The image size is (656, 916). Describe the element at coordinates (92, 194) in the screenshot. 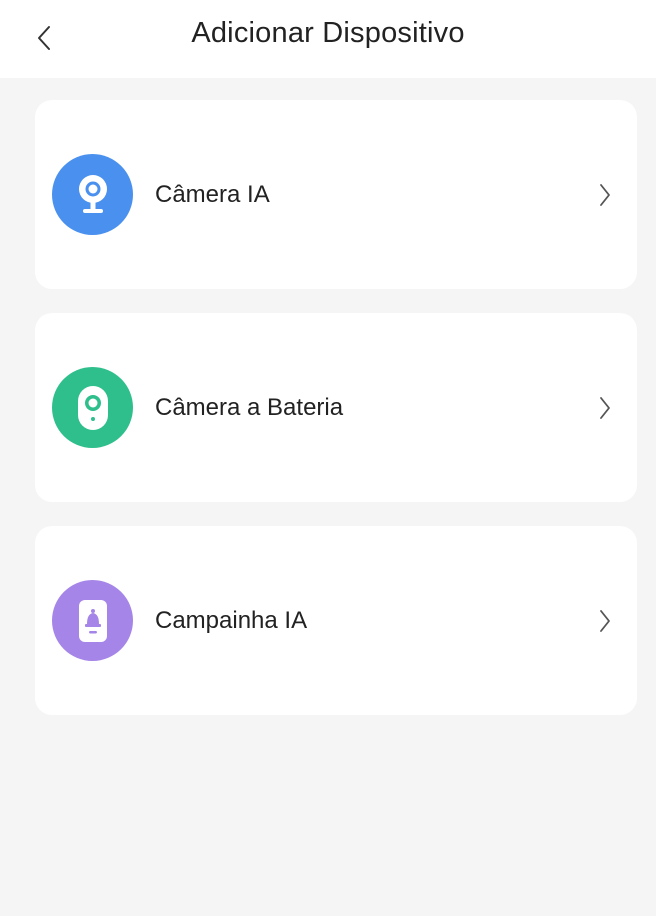

I see `ai-camera-icon` at that location.